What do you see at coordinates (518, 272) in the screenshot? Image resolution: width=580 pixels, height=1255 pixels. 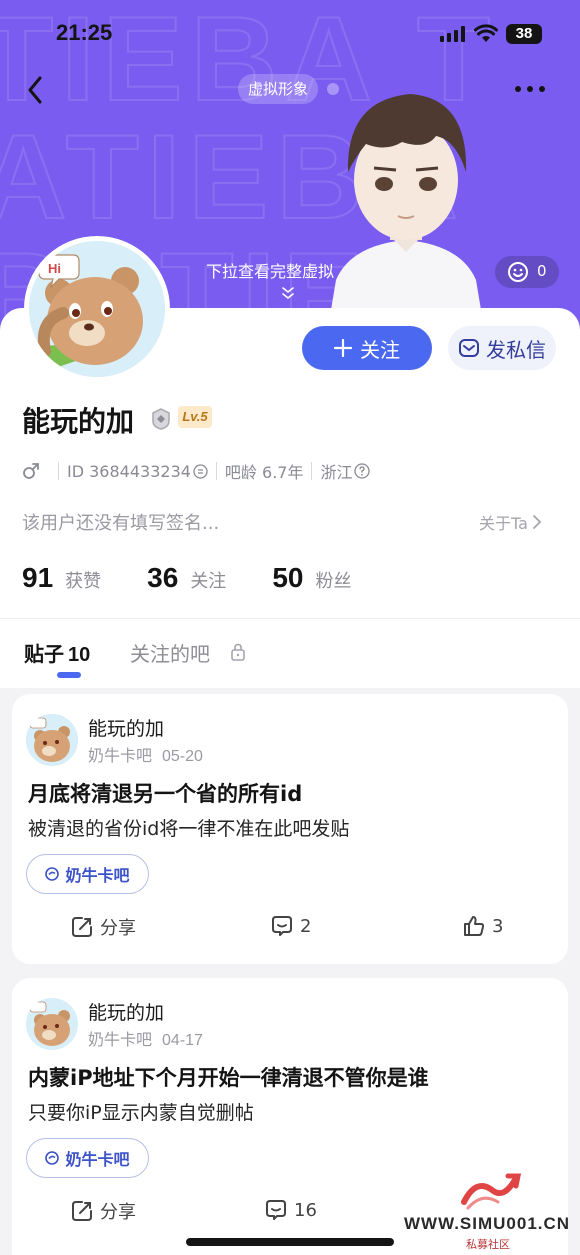 I see `smile-icon` at bounding box center [518, 272].